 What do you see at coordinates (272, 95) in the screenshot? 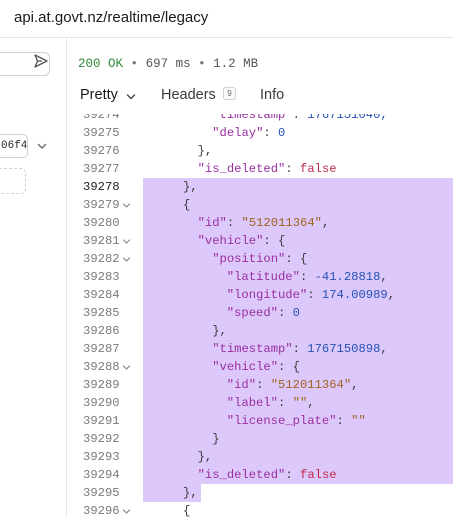
I see `tab-info: Info` at bounding box center [272, 95].